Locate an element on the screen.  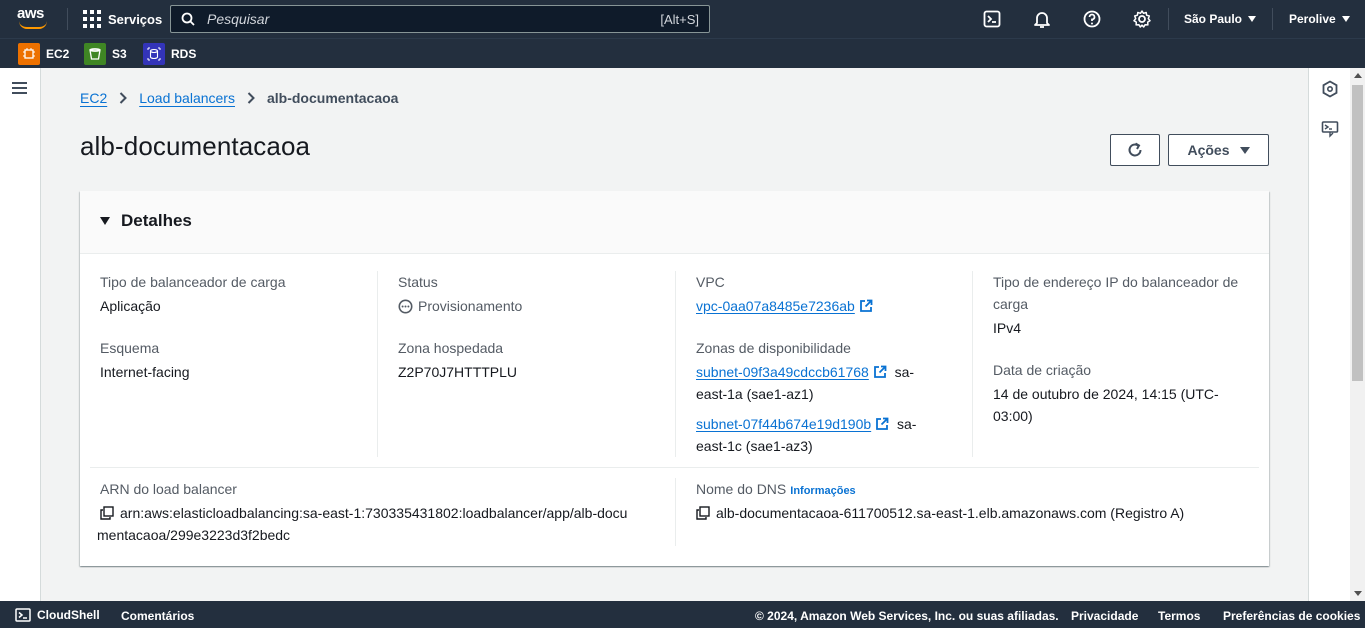
search-shortcut: [Alt+S] is located at coordinates (679, 19).